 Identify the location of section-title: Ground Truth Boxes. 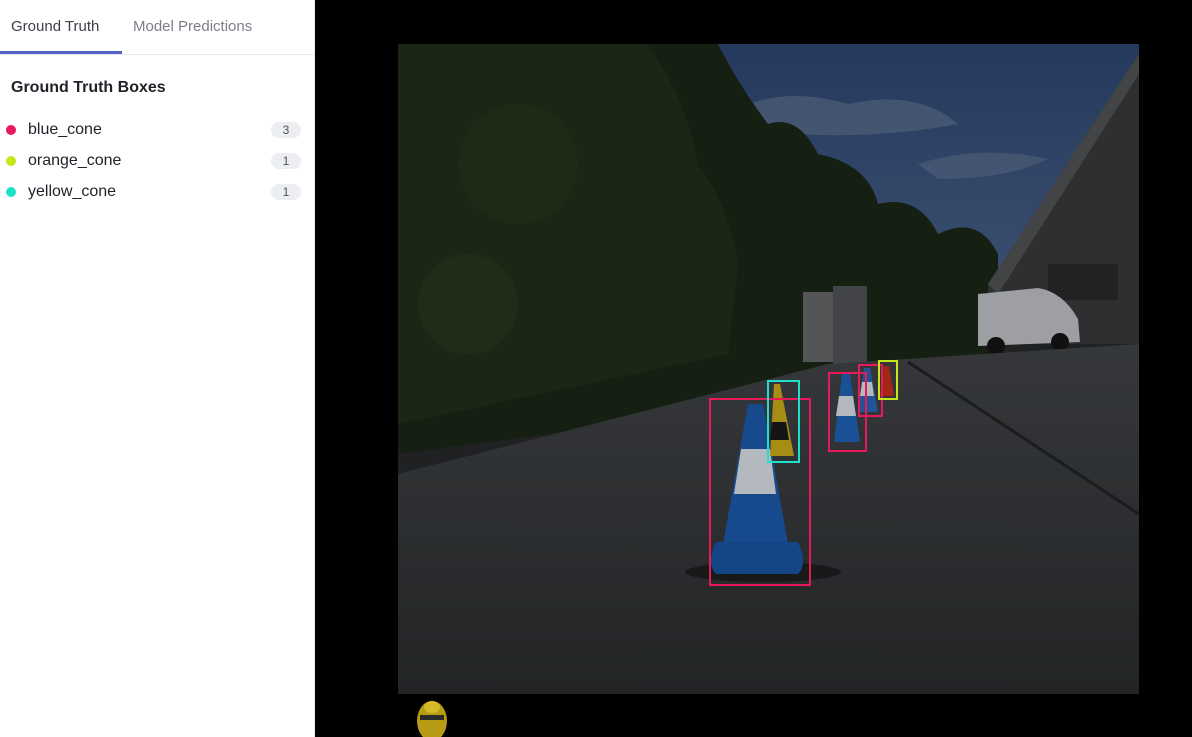
(88, 87).